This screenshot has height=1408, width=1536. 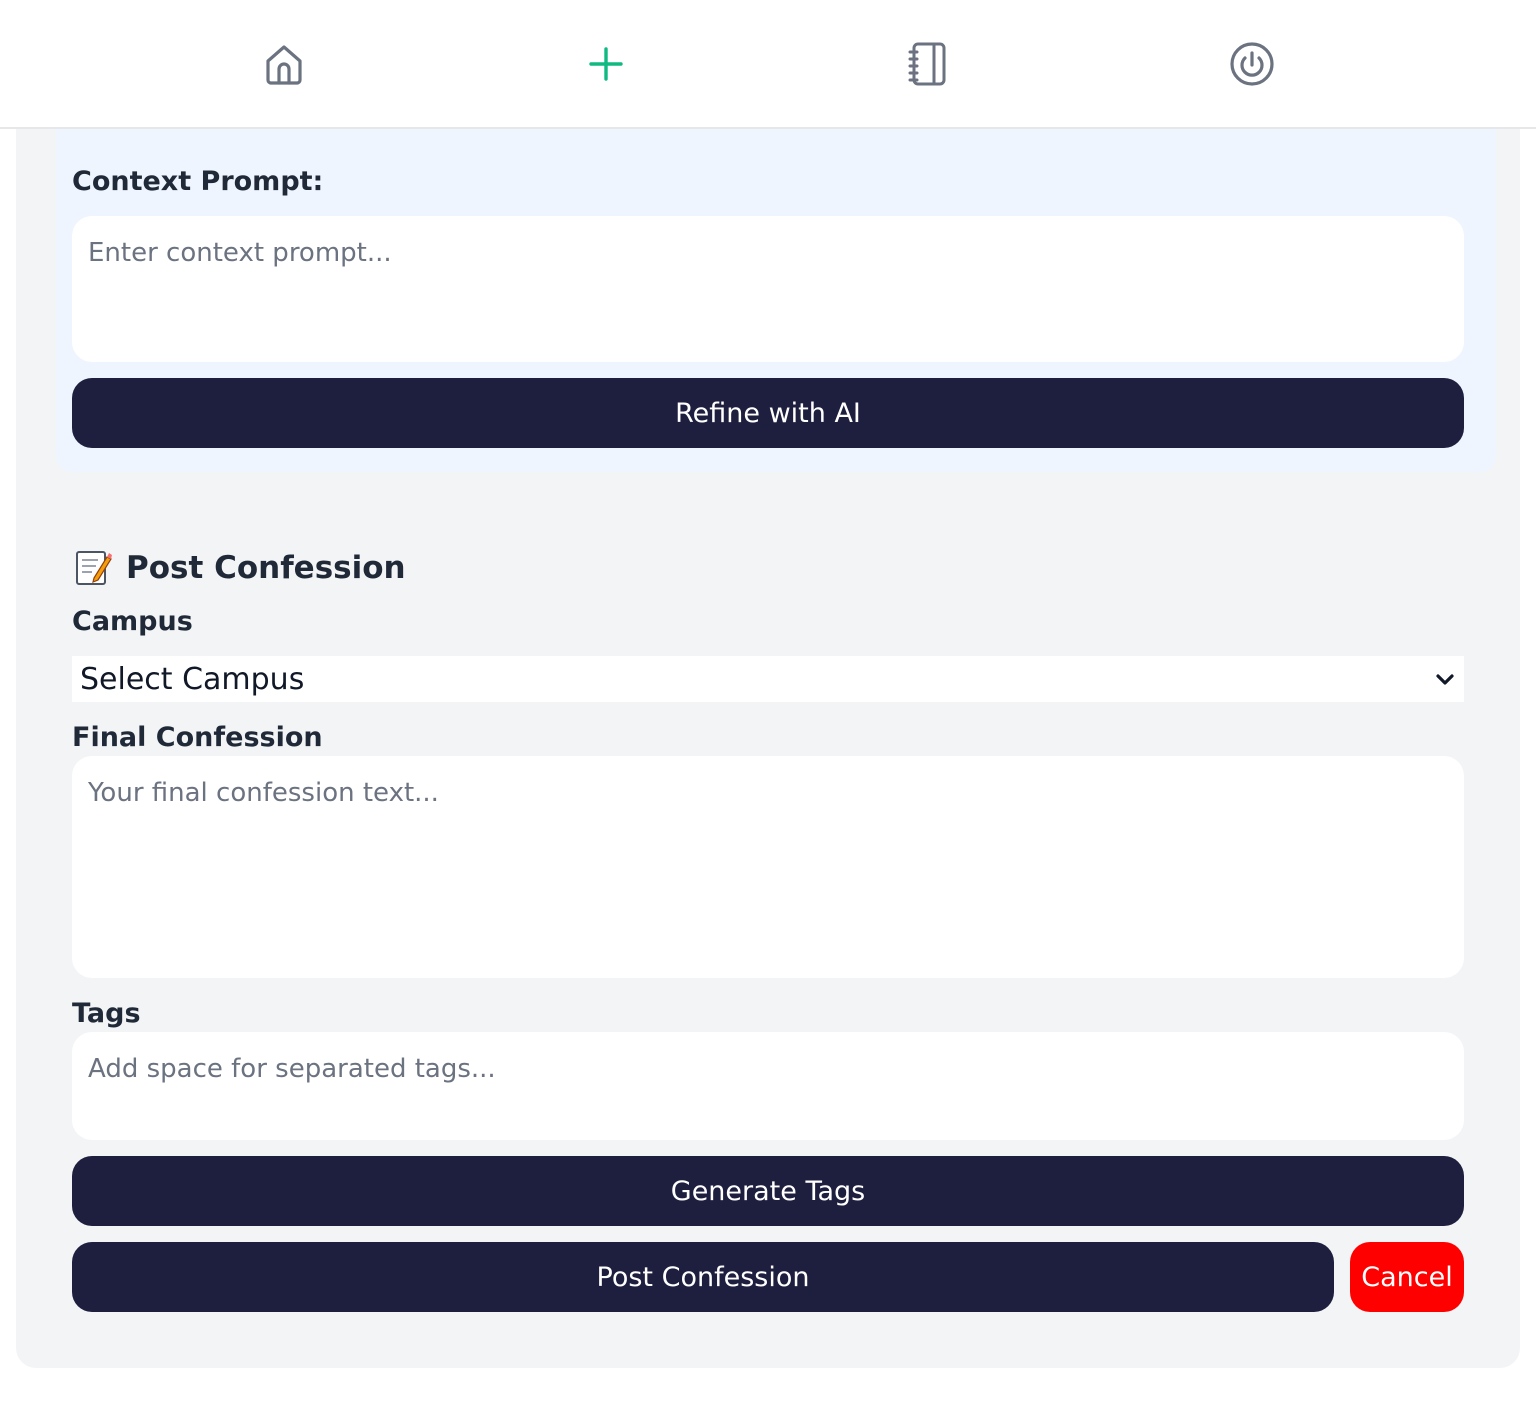 I want to click on cancel-button: Cancel, so click(x=1407, y=1277).